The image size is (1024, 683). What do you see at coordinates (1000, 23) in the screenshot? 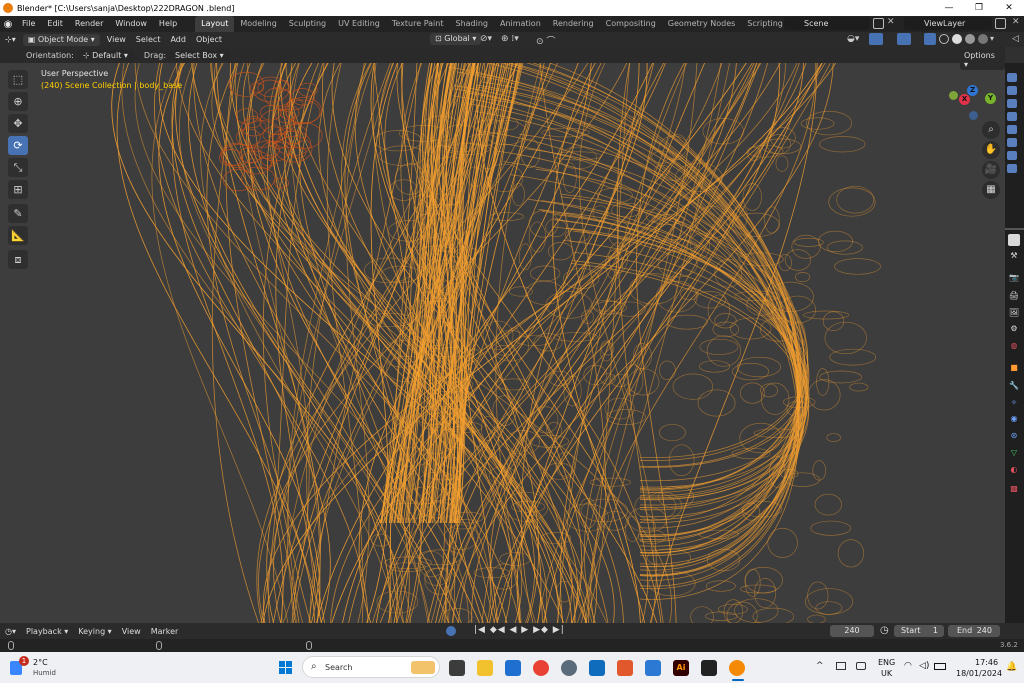
I see `new-view-layer-icon` at bounding box center [1000, 23].